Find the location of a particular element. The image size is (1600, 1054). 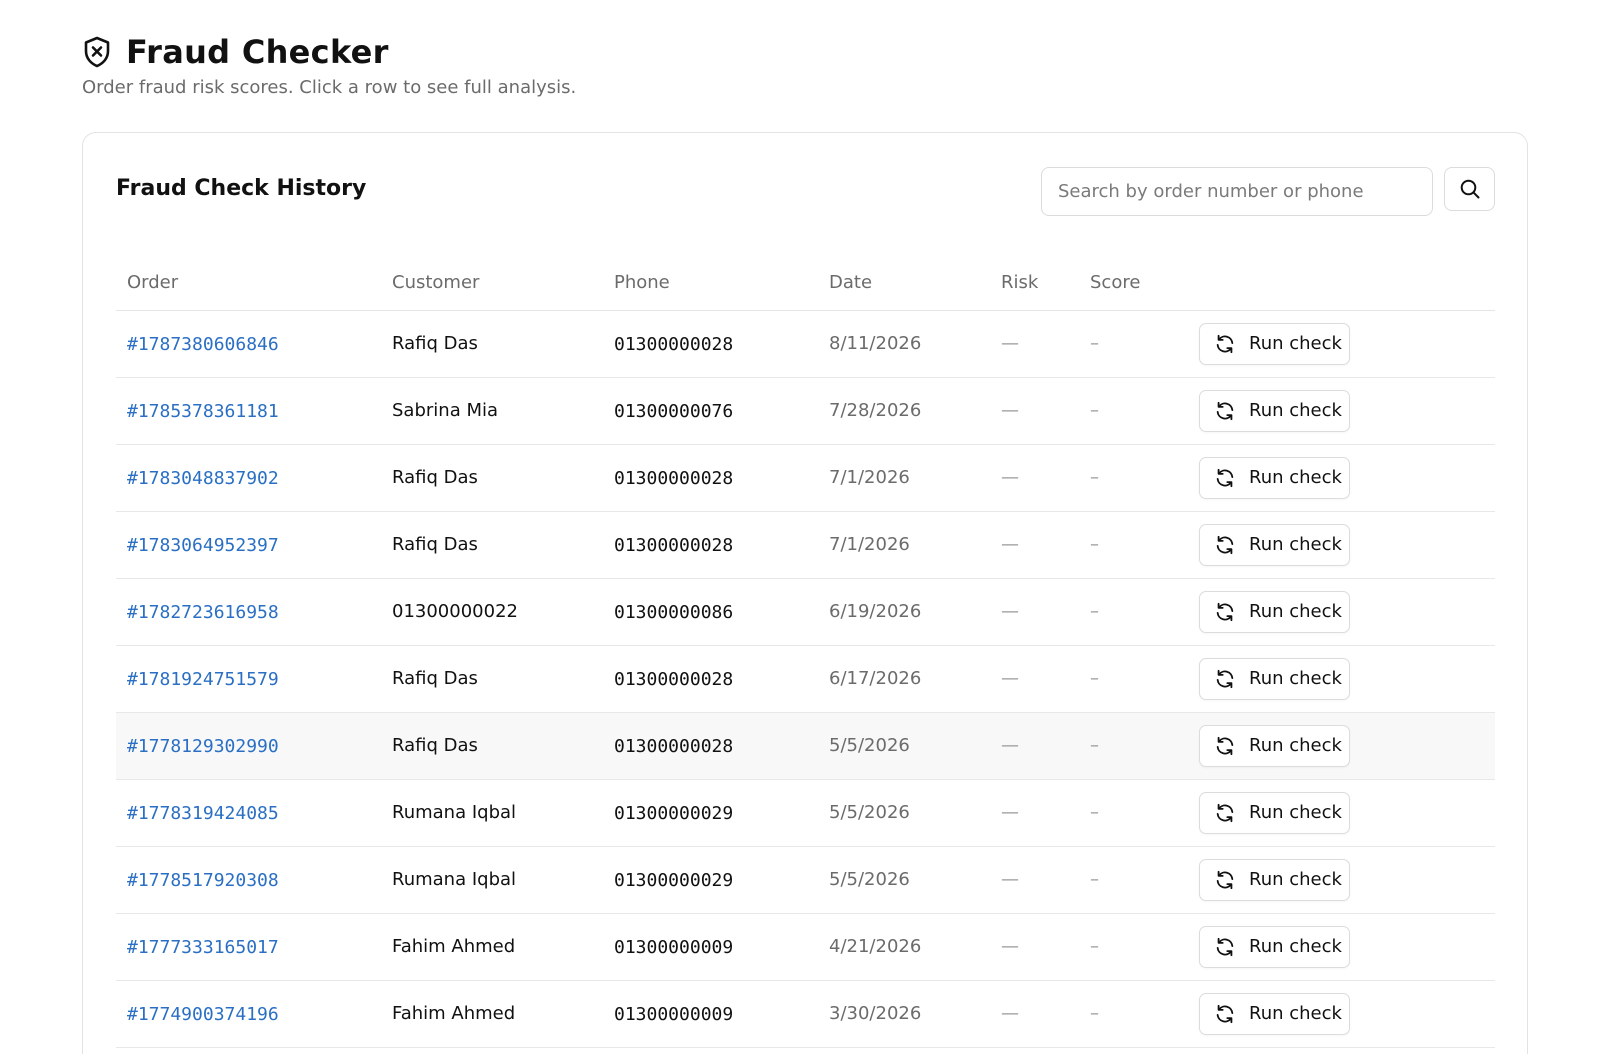

order-link: #1774900374196 is located at coordinates (203, 1015).